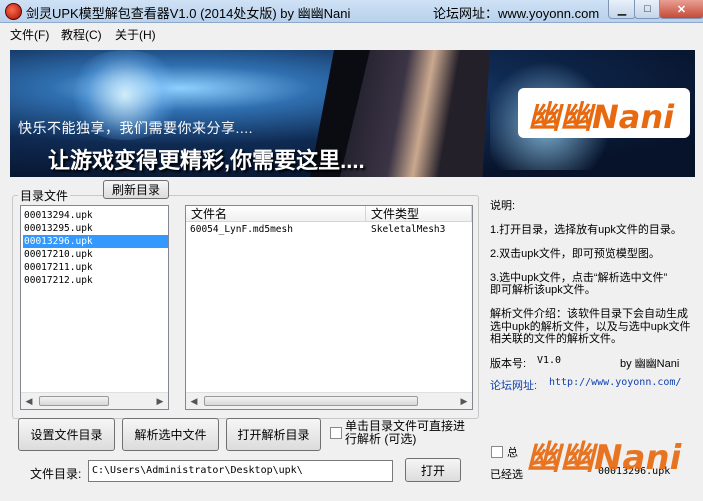 This screenshot has width=703, height=501. What do you see at coordinates (81, 34) in the screenshot?
I see `menu-tutorial: 教程(C)` at bounding box center [81, 34].